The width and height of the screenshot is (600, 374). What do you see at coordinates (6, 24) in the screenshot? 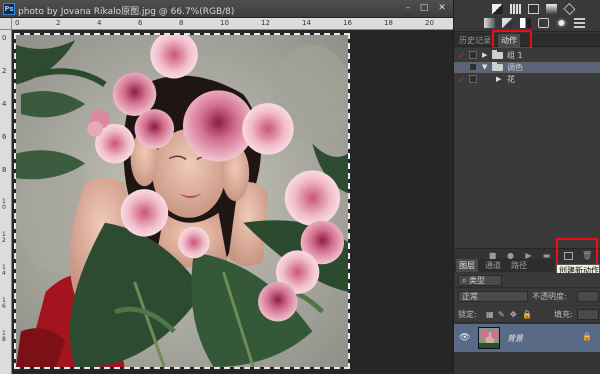
I see `ruler-origin` at bounding box center [6, 24].